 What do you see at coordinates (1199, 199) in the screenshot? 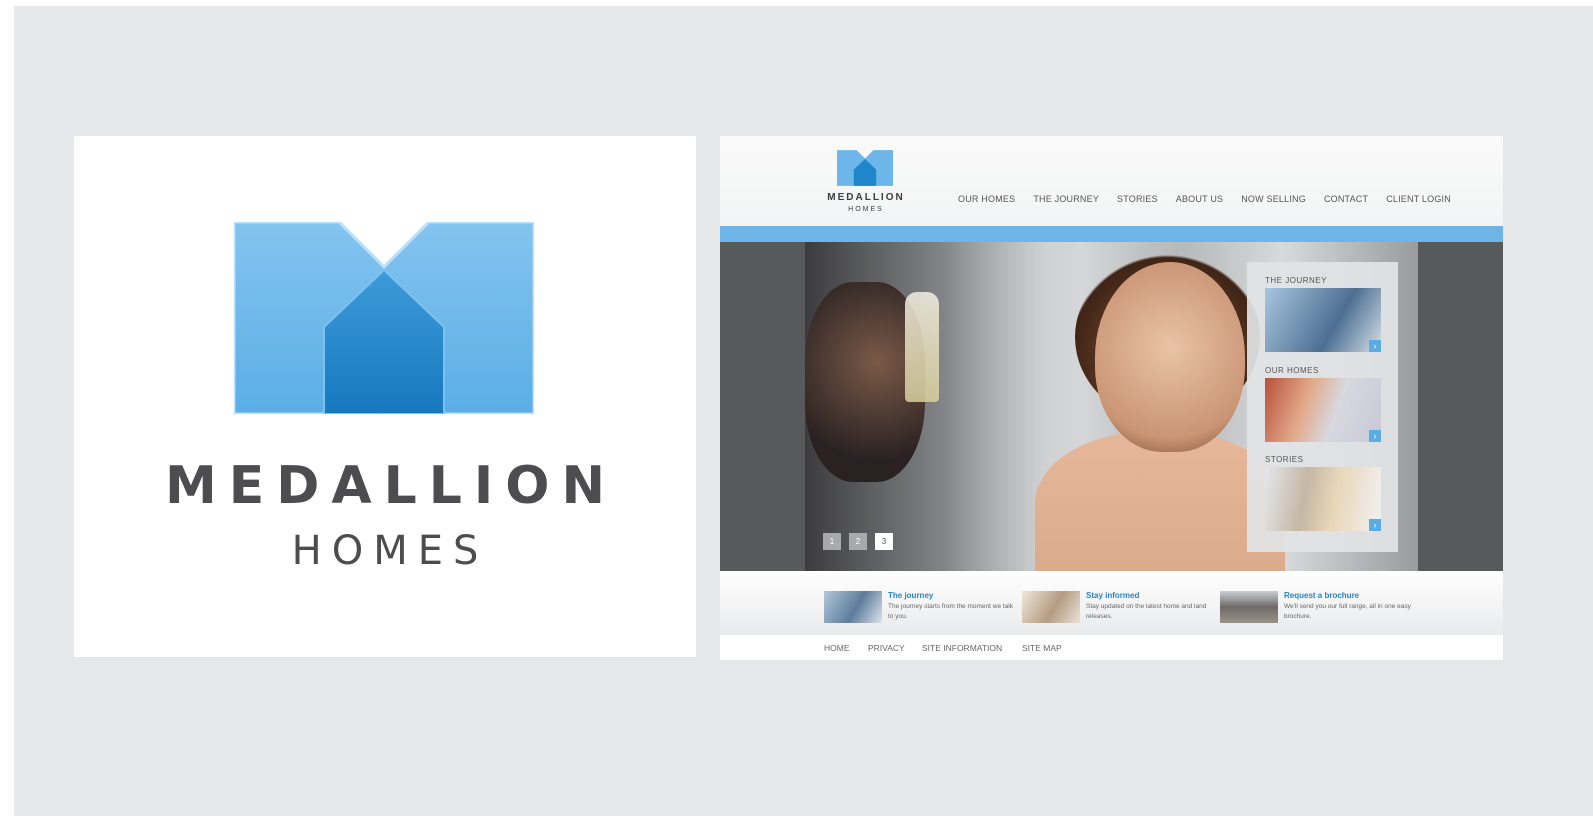
I see `nav-about-us: ABOUT US` at bounding box center [1199, 199].